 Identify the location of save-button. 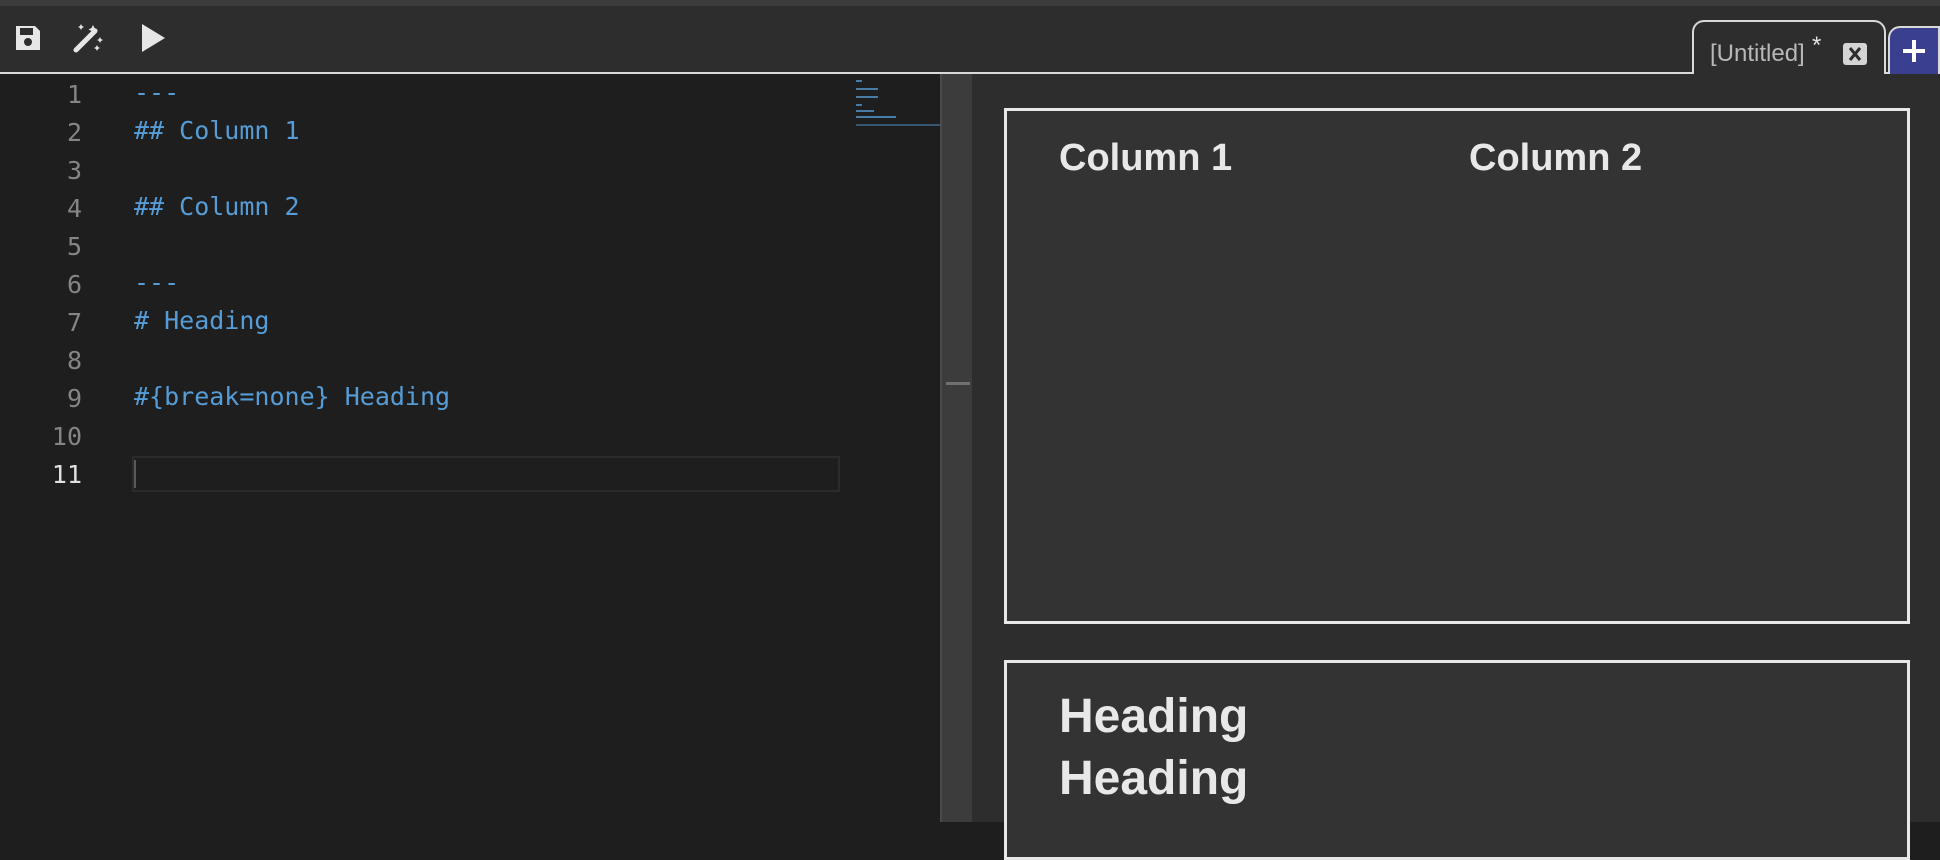
(28, 38).